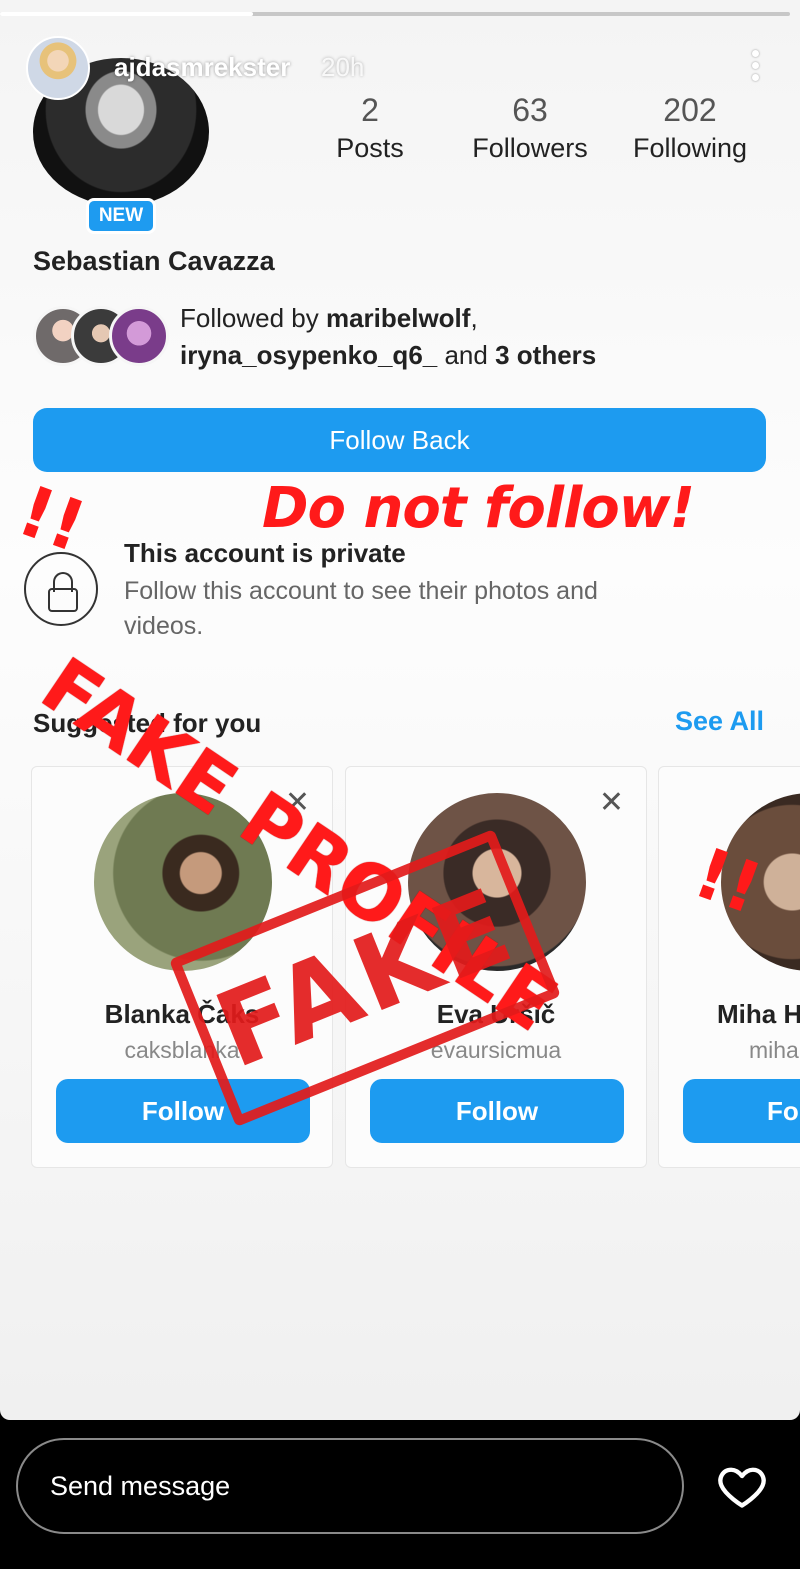 The height and width of the screenshot is (1569, 800). I want to click on story-header: ajdasmrekster 20h, so click(400, 69).